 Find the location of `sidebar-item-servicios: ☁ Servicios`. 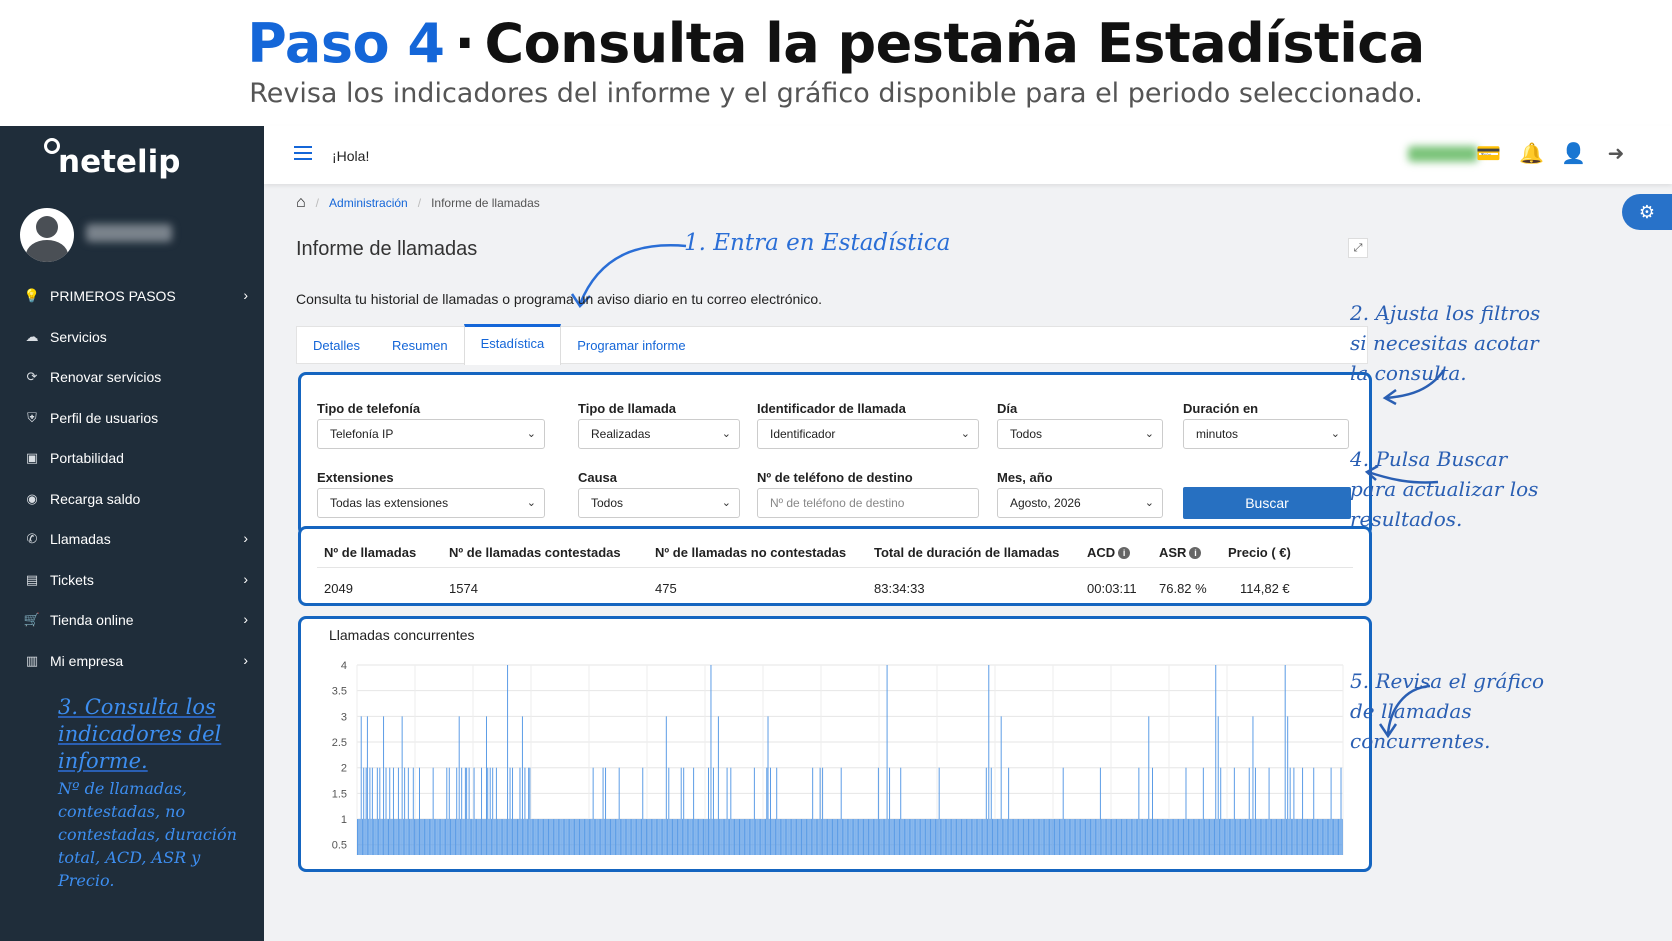

sidebar-item-servicios: ☁ Servicios is located at coordinates (132, 337).